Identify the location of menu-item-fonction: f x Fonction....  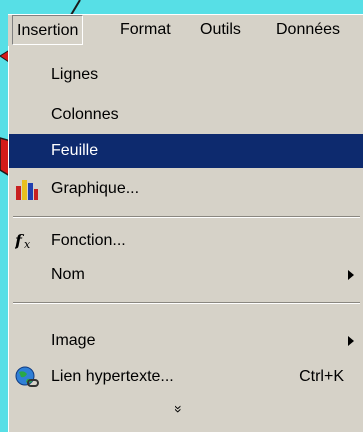
(186, 241).